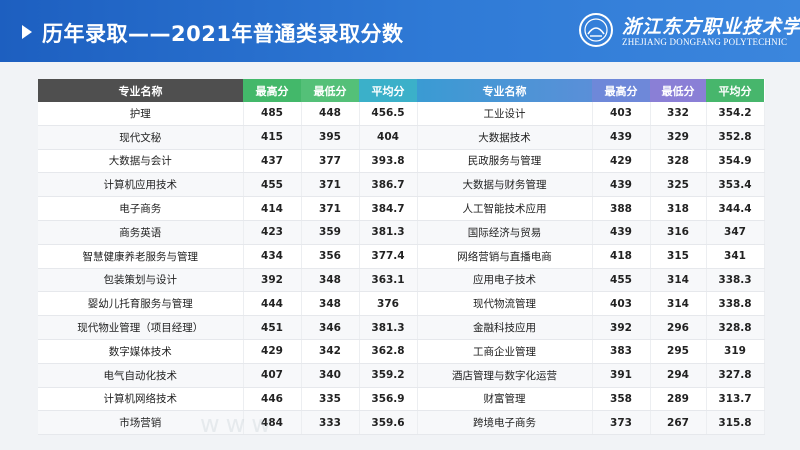 Image resolution: width=800 pixels, height=450 pixels. I want to click on table-row: 数字媒体技术 429 342 362.8 工商企业管理 383 295 319, so click(401, 351).